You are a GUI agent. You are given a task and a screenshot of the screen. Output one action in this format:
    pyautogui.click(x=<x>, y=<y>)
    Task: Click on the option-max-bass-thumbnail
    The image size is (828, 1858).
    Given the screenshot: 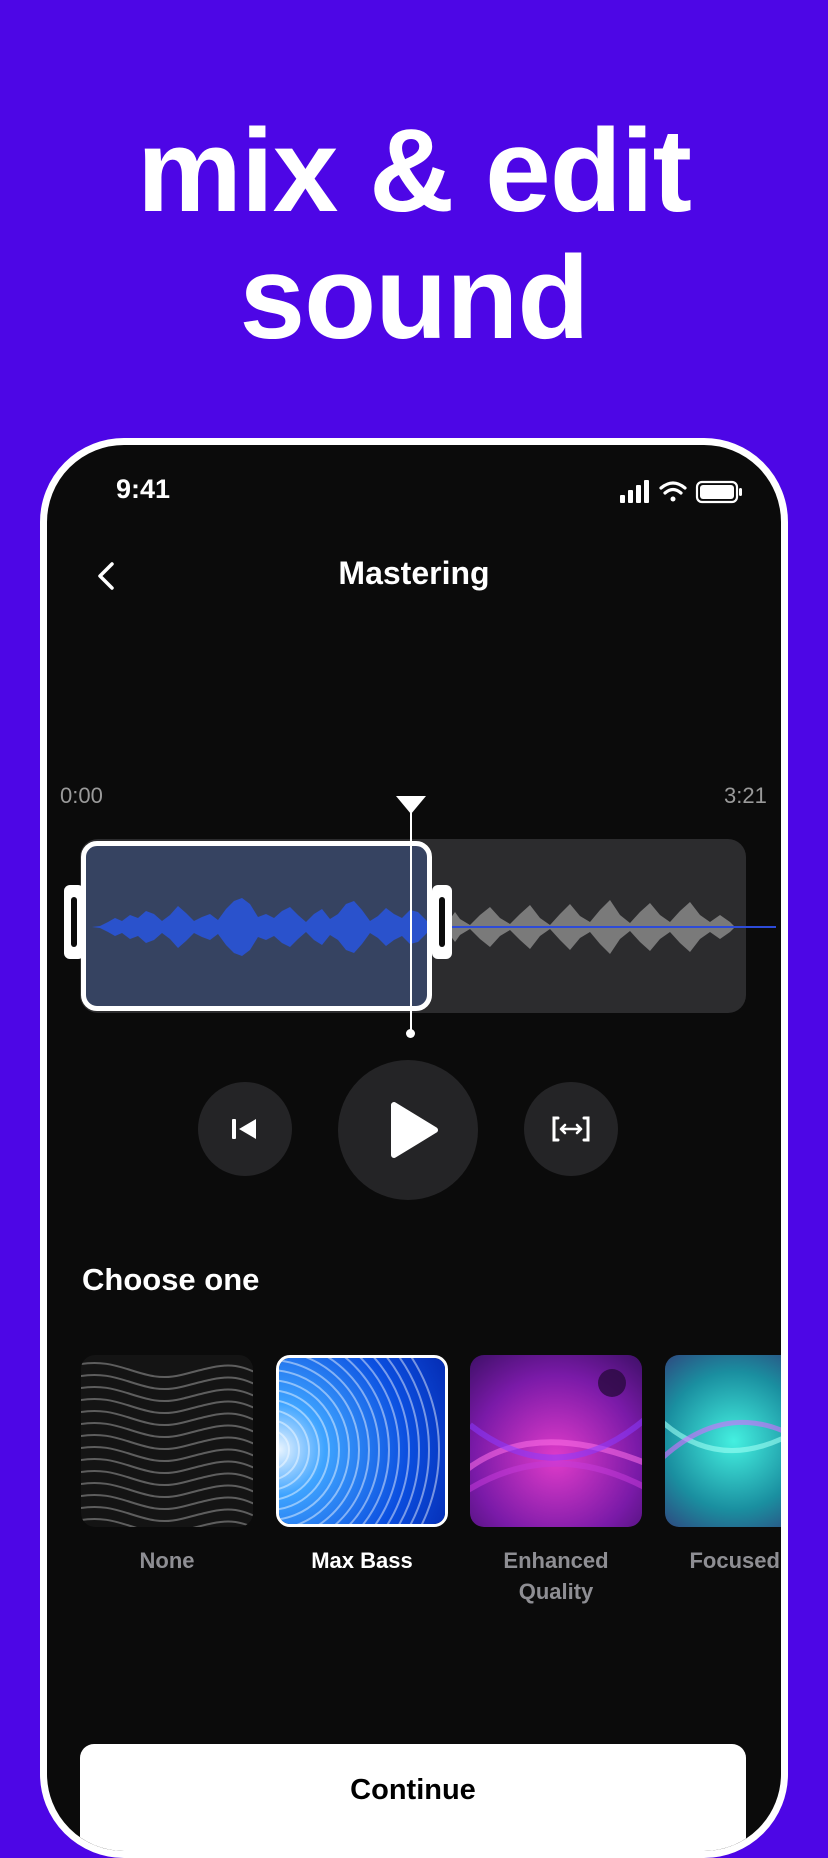 What is the action you would take?
    pyautogui.click(x=362, y=1441)
    